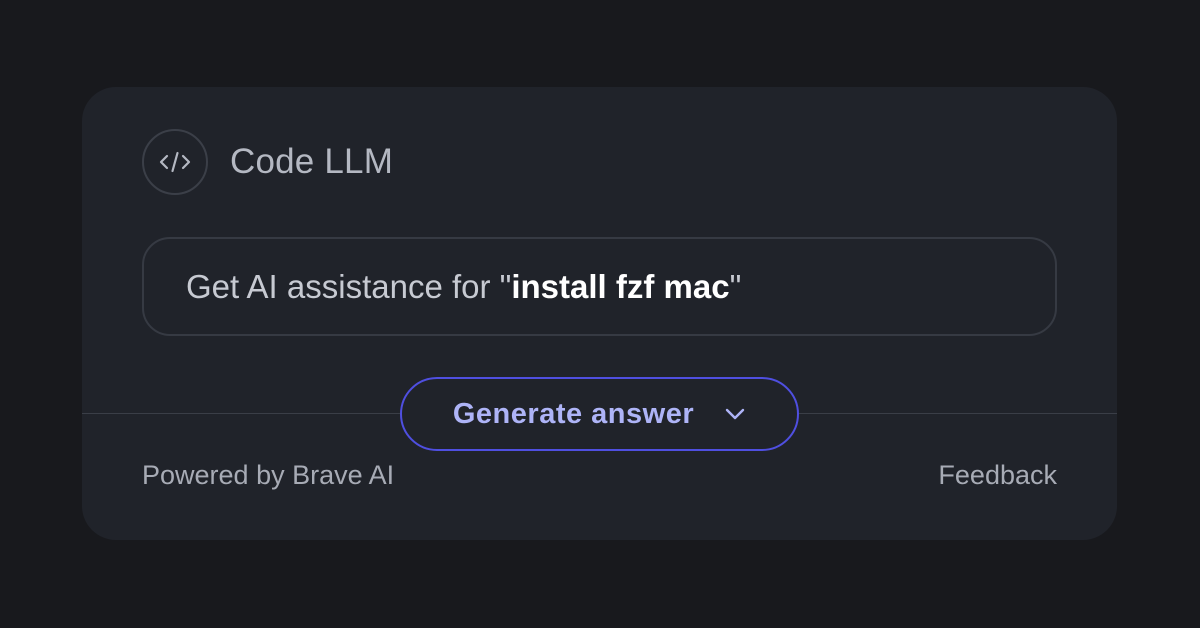  What do you see at coordinates (312, 161) in the screenshot?
I see `card-title: Code LLM` at bounding box center [312, 161].